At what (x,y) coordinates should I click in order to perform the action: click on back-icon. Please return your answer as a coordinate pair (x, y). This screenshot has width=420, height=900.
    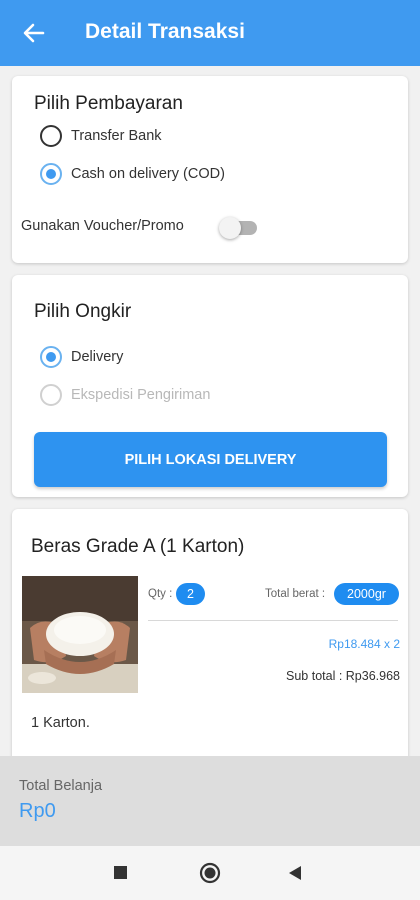
    Looking at the image, I should click on (295, 873).